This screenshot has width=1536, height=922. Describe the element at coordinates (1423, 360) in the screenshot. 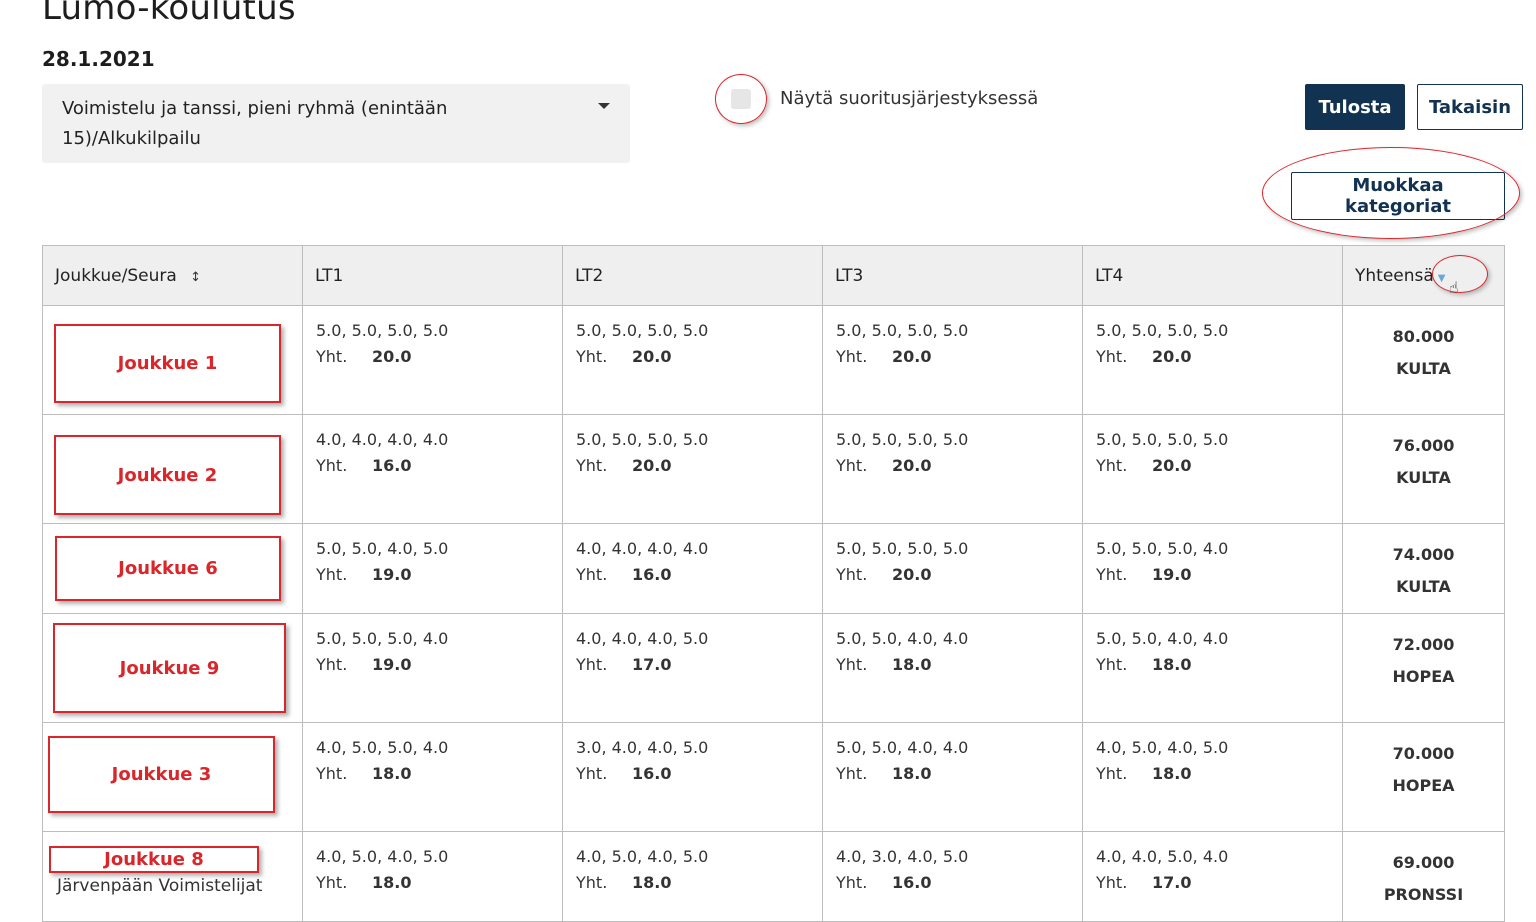

I see `total-cell: 80.000 KULTA` at that location.